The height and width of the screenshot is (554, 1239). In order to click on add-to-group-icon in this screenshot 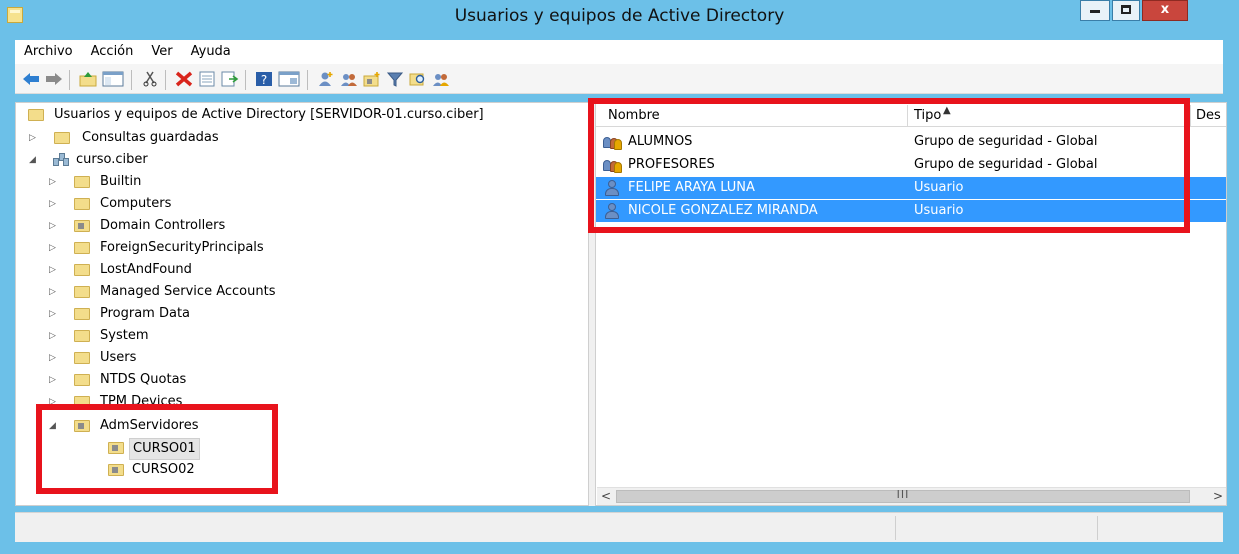, I will do `click(441, 79)`.